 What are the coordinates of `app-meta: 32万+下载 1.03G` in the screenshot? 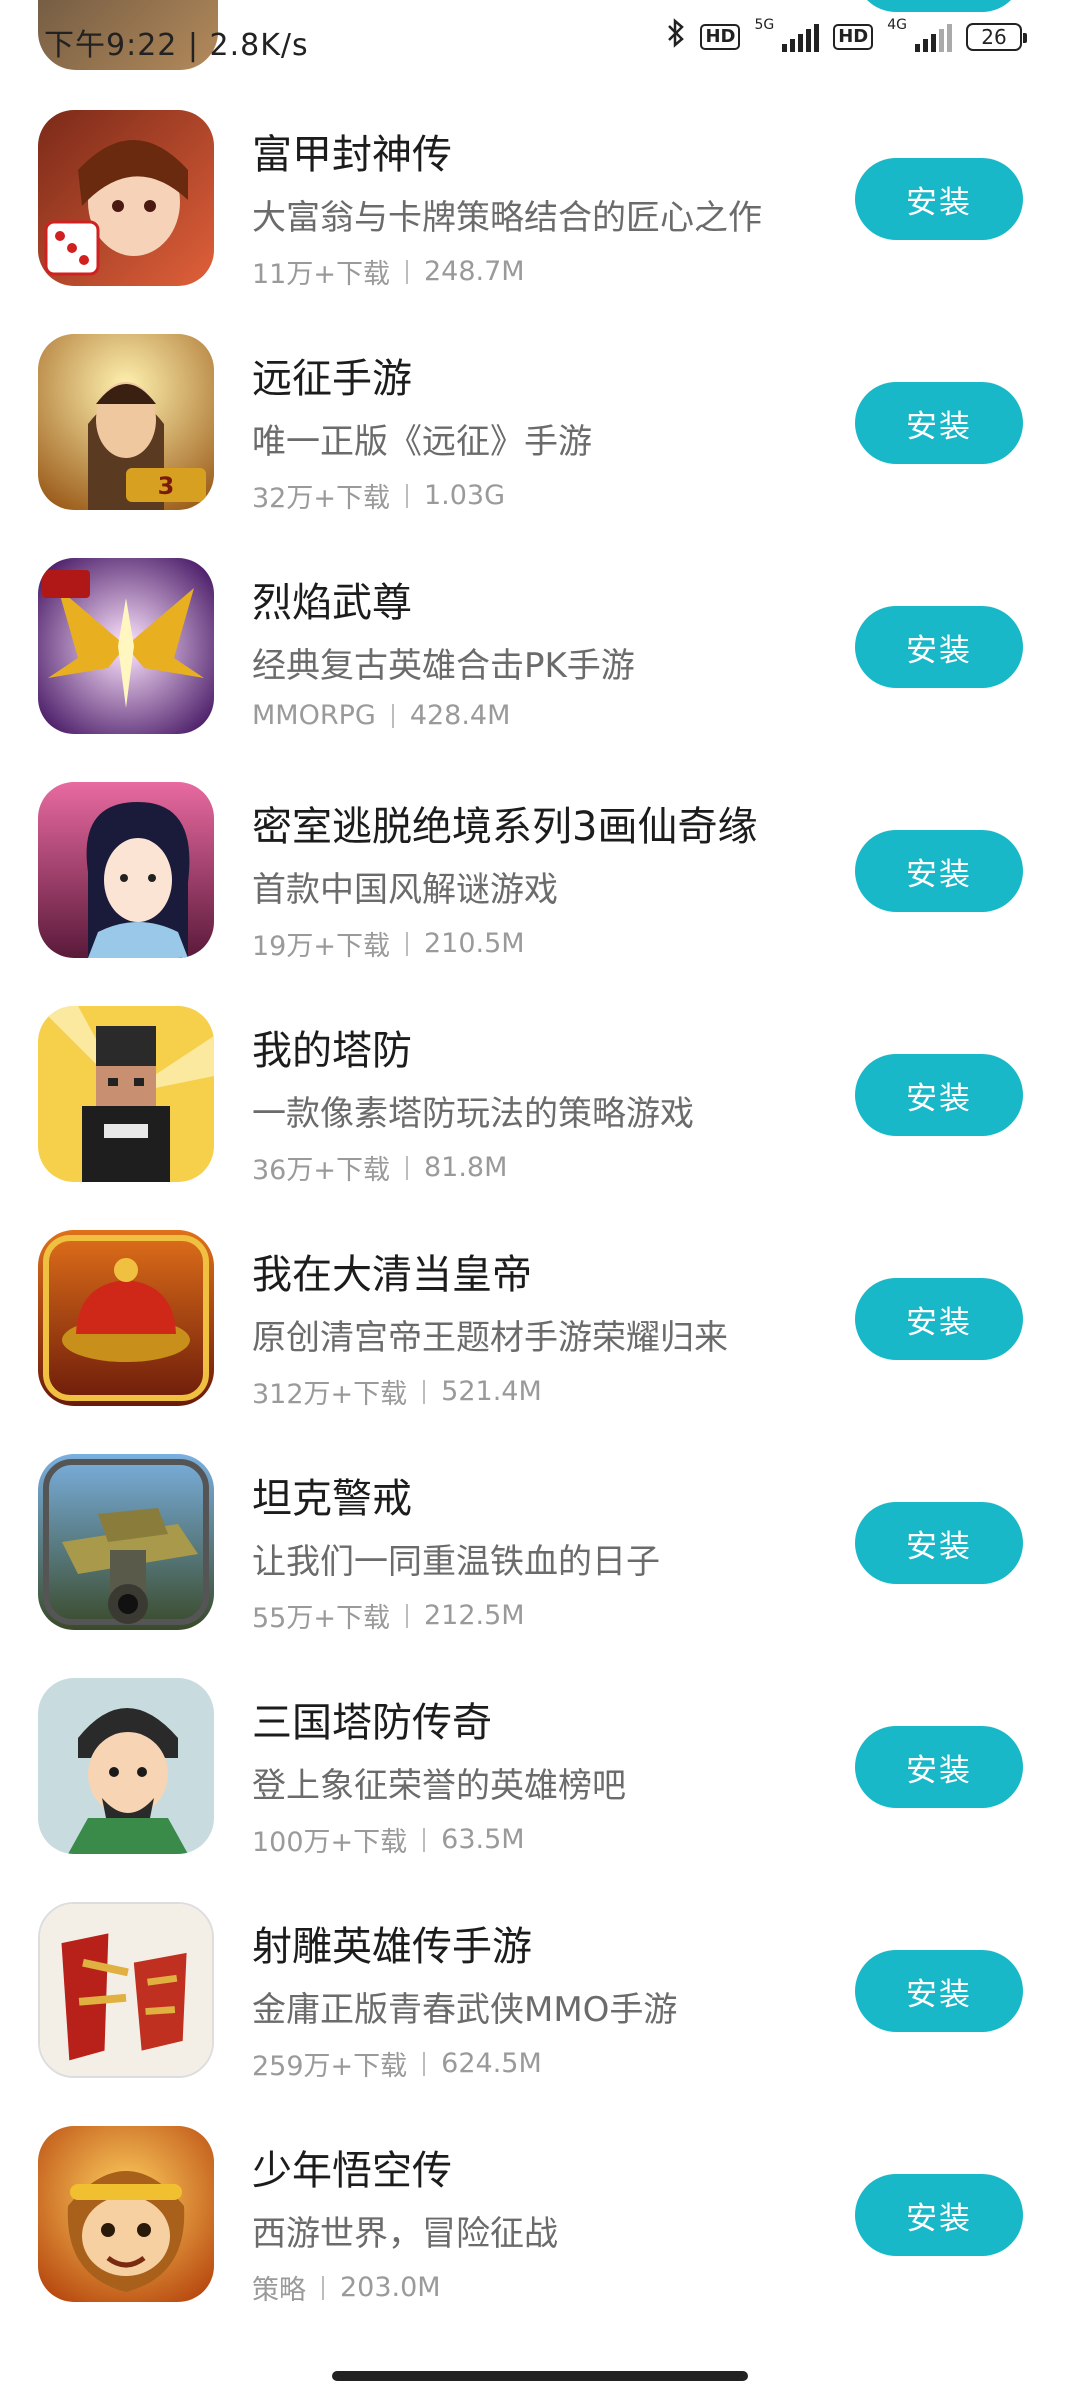 It's located at (378, 495).